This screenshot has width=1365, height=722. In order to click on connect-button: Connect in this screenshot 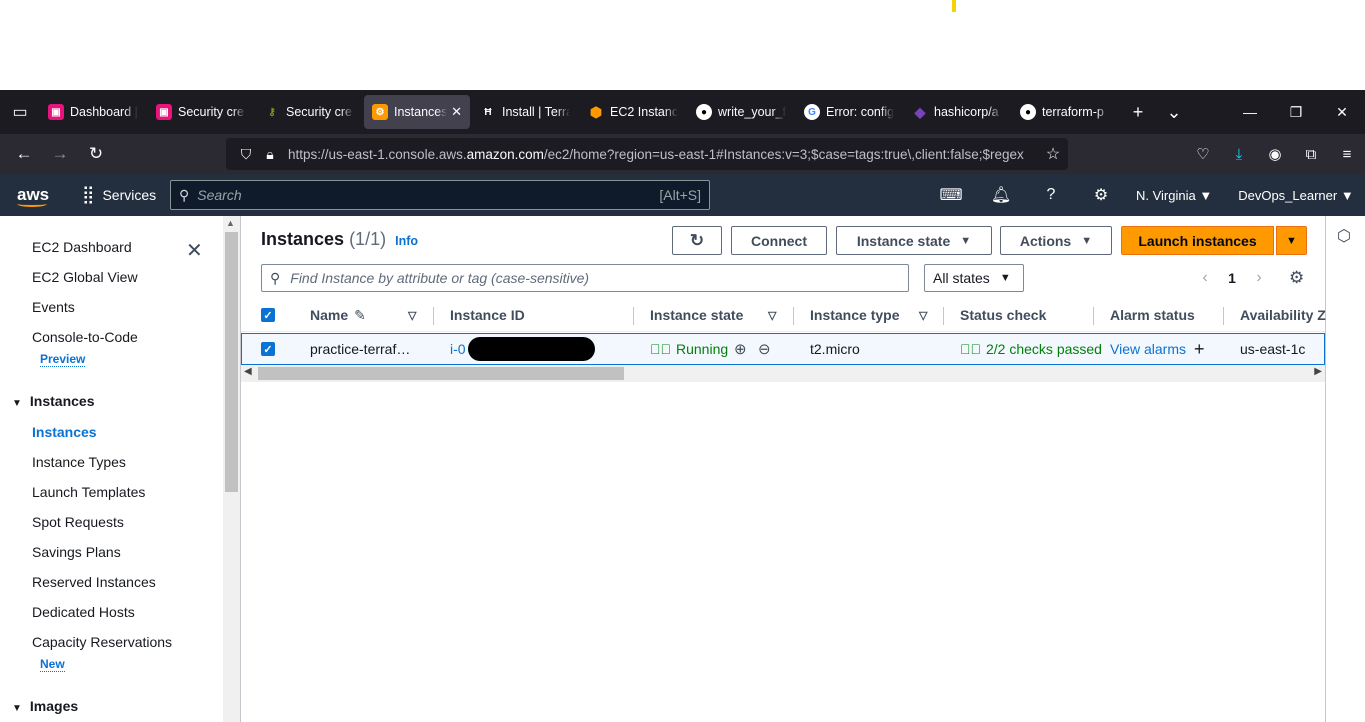, I will do `click(779, 240)`.